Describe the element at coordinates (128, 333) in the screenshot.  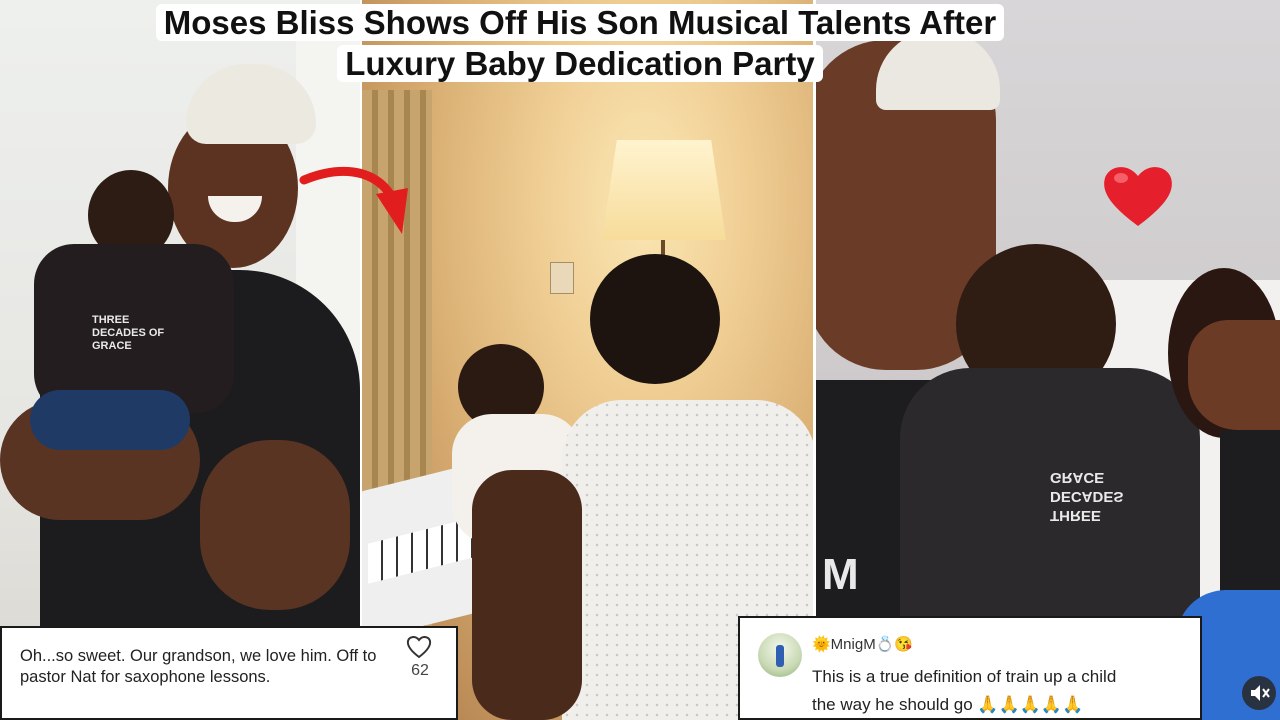
I see `baby-shirt-text: THREE DECADES OF GRACE` at that location.